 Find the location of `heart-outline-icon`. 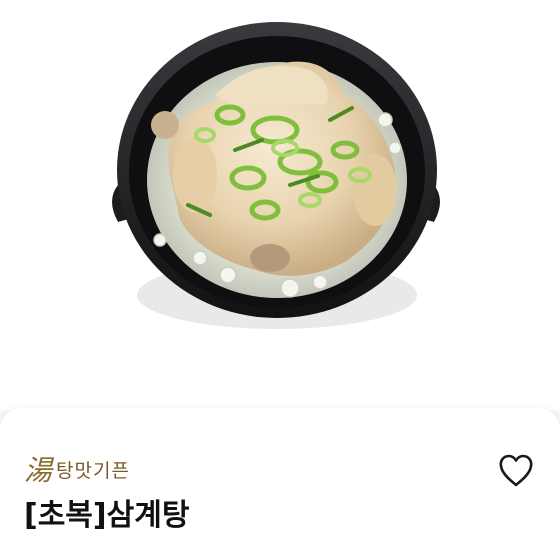

heart-outline-icon is located at coordinates (516, 470).